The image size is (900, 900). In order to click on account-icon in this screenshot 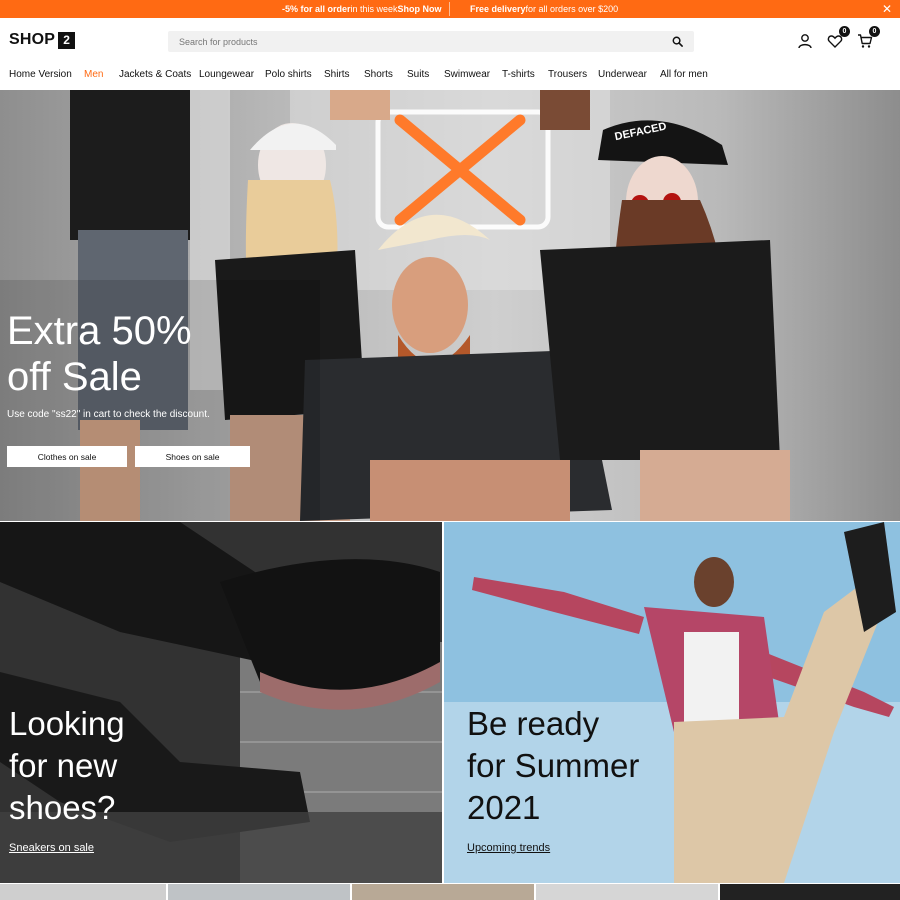, I will do `click(805, 41)`.